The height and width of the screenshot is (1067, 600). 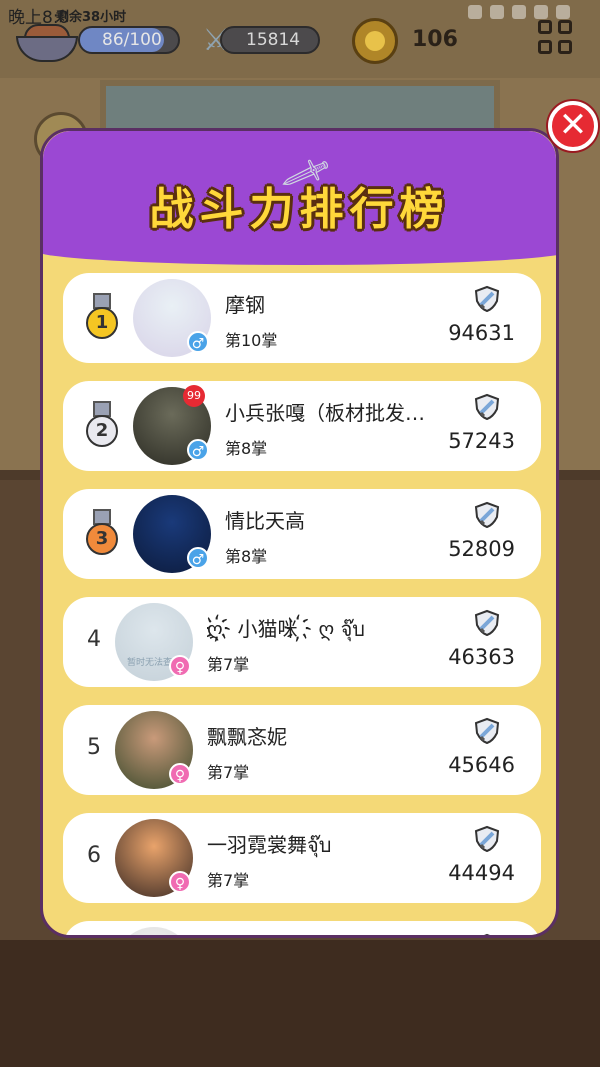 What do you see at coordinates (525, 13) in the screenshot?
I see `status-icons` at bounding box center [525, 13].